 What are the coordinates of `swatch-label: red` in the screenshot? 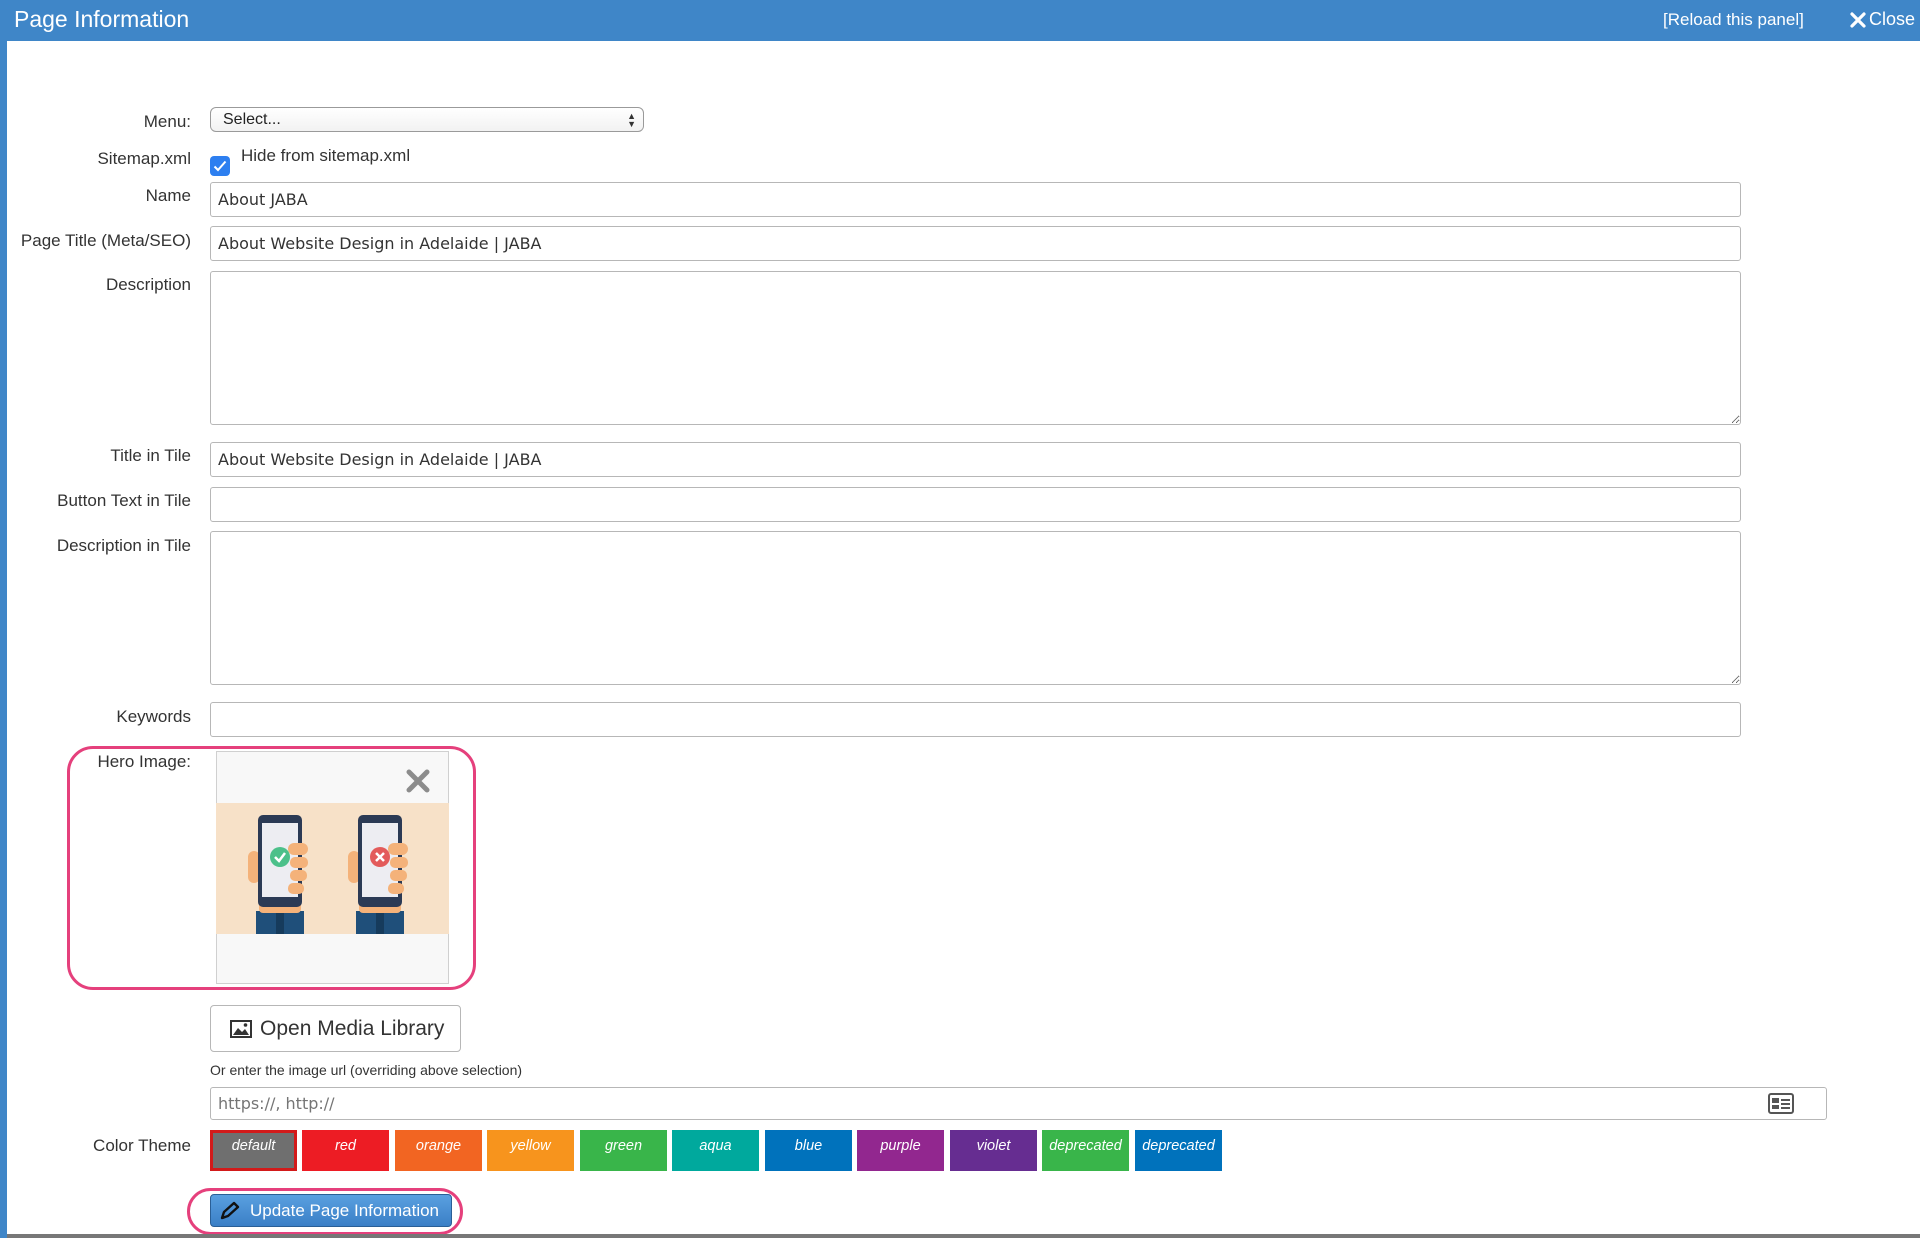 It's located at (345, 1146).